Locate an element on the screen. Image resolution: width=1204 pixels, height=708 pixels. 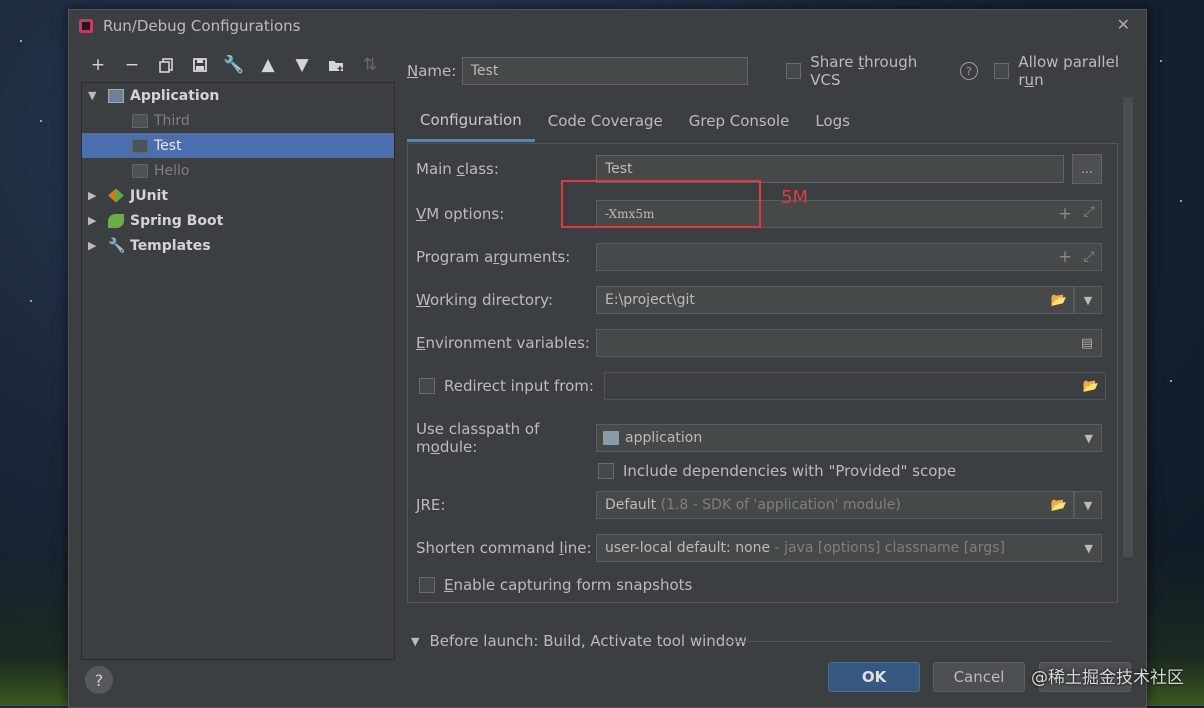
shorten-hint: - java [options] classname [args] is located at coordinates (889, 548).